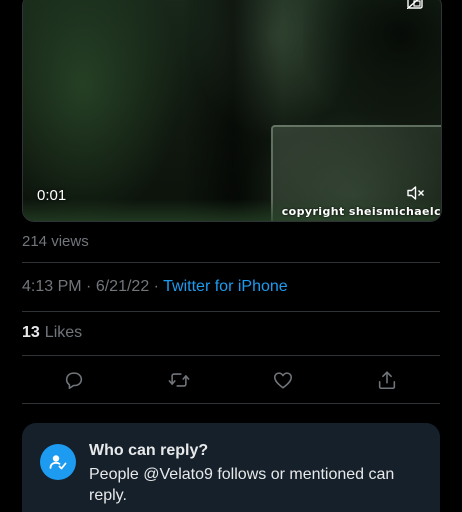 Image resolution: width=462 pixels, height=512 pixels. I want to click on retweet-icon, so click(179, 380).